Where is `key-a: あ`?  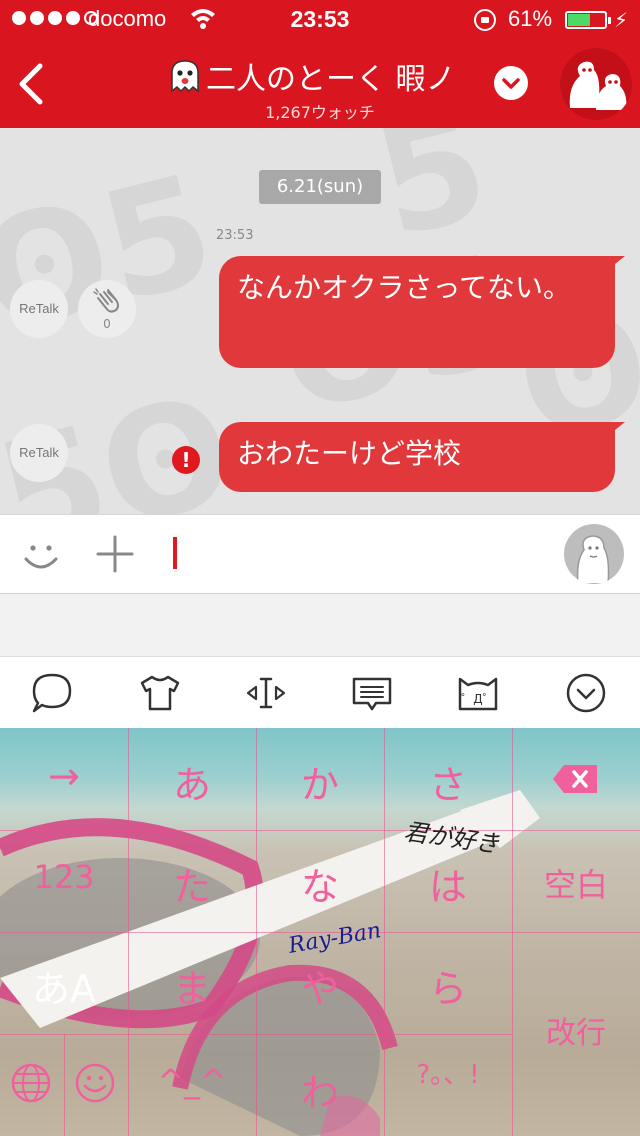 key-a: あ is located at coordinates (192, 781).